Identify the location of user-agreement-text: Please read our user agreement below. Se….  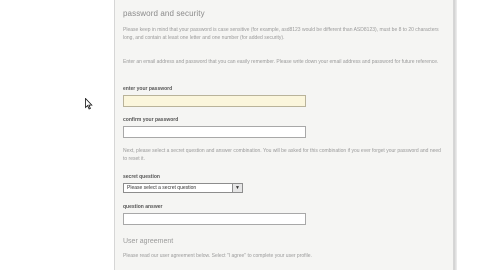
(217, 256).